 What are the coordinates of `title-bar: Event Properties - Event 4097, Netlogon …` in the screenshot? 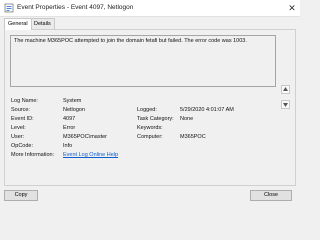 It's located at (150, 8).